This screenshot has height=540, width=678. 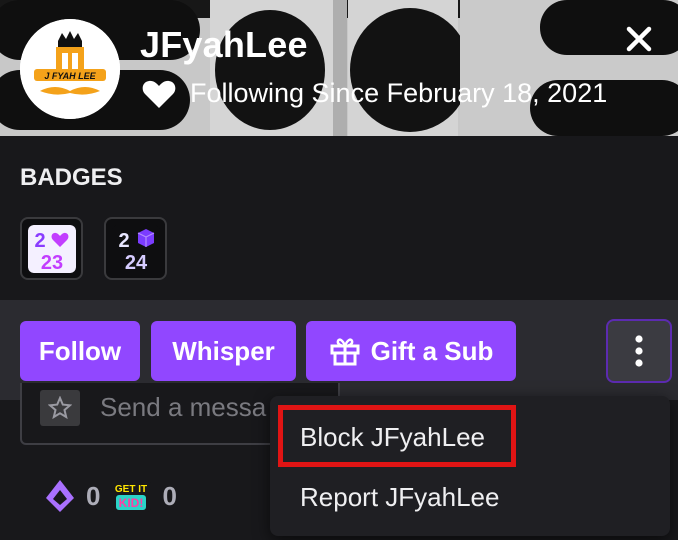 I want to click on avatar: J FYAH LEE, so click(x=70, y=69).